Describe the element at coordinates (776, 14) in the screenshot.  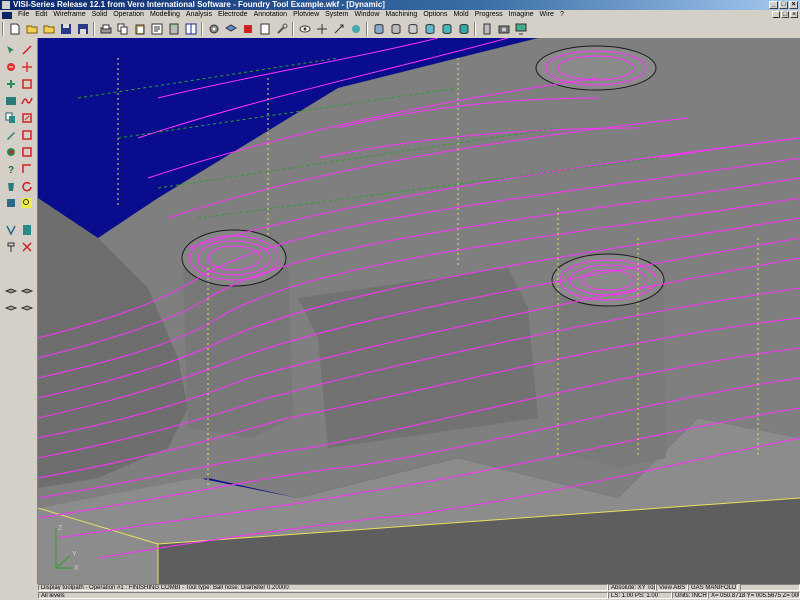
I see `doc-minimize-button: _` at that location.